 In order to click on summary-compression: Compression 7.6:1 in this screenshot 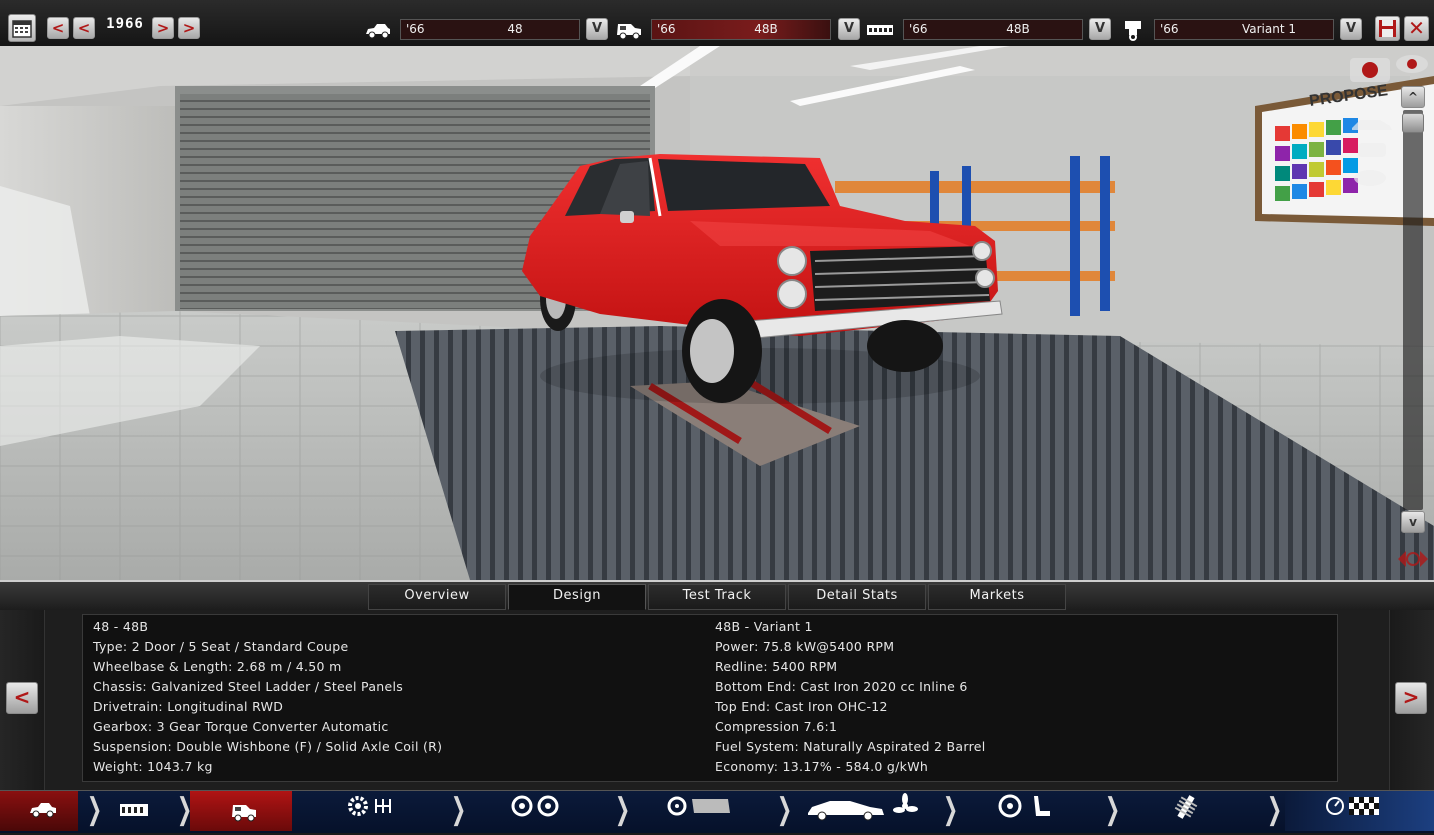, I will do `click(776, 726)`.